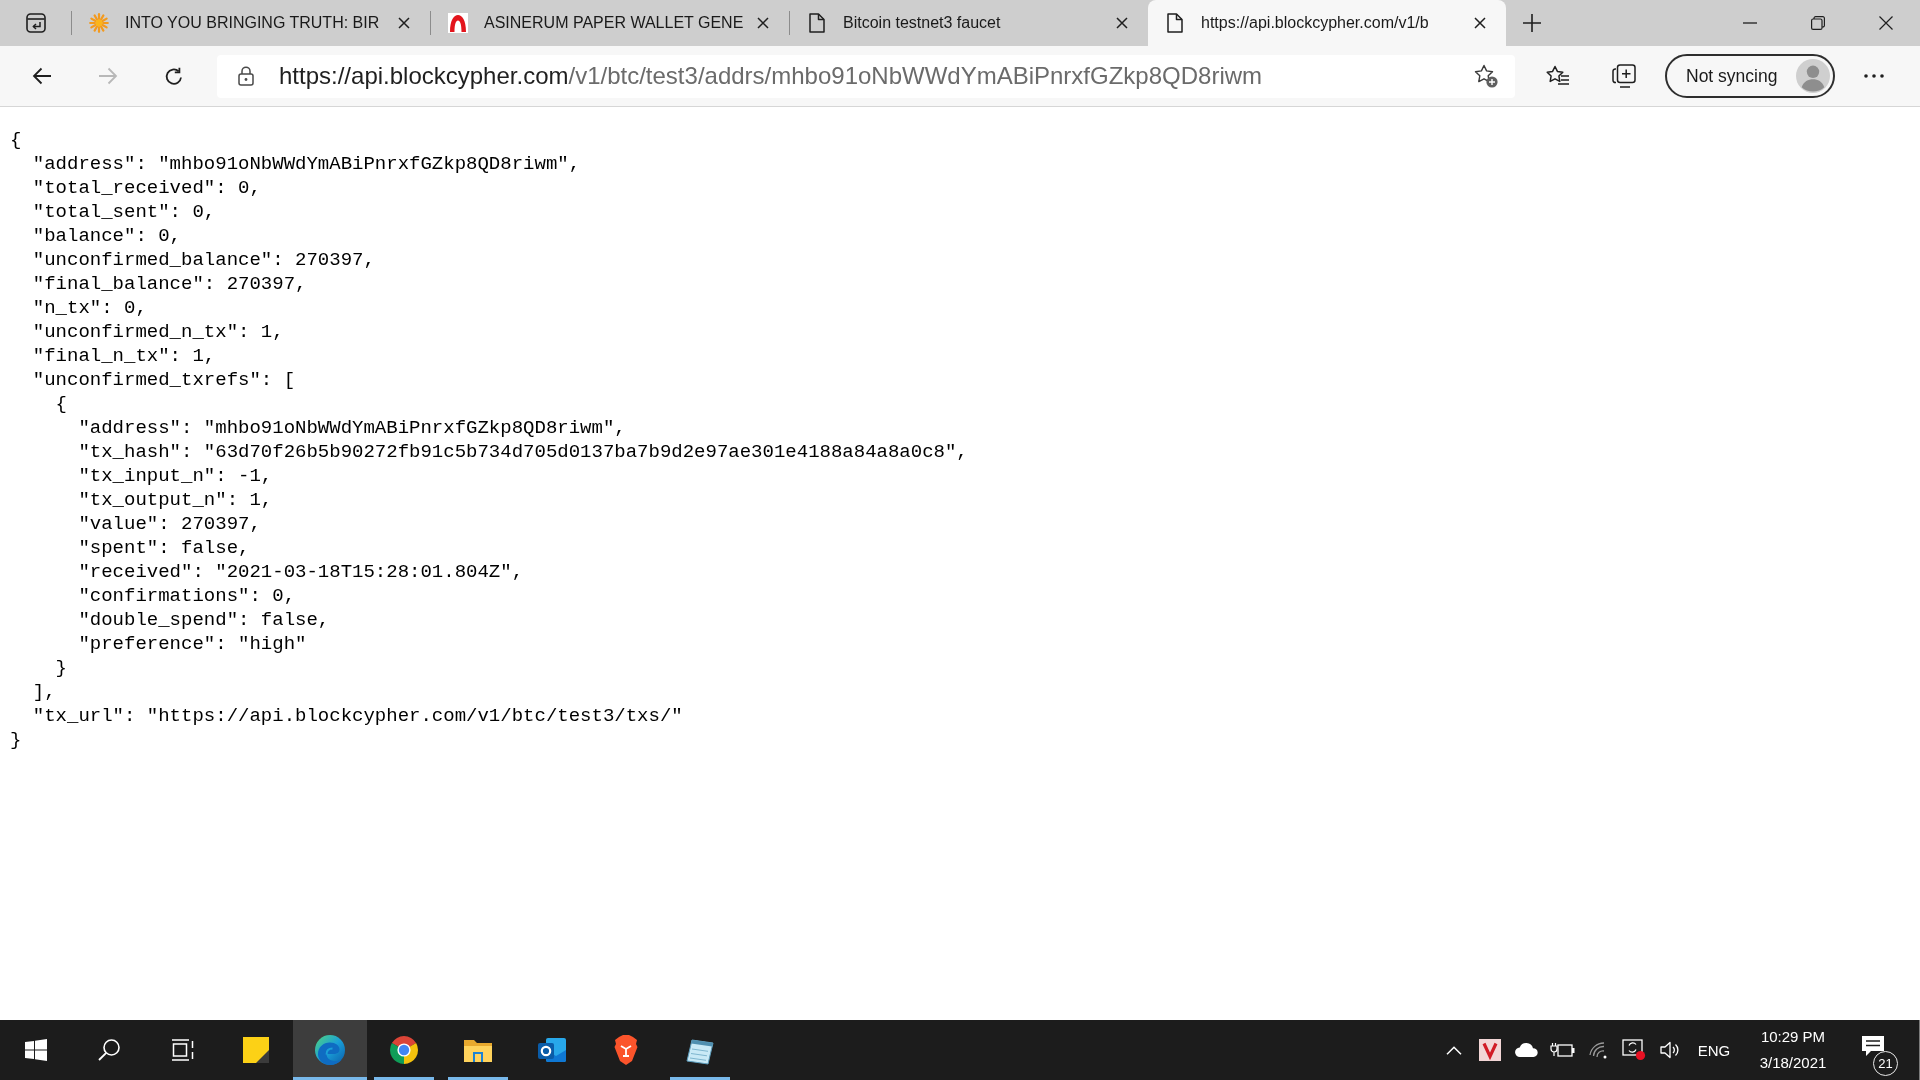 The height and width of the screenshot is (1080, 1920). Describe the element at coordinates (158, 332) in the screenshot. I see `code-line: "unconfirmed_n_tx": 1,` at that location.